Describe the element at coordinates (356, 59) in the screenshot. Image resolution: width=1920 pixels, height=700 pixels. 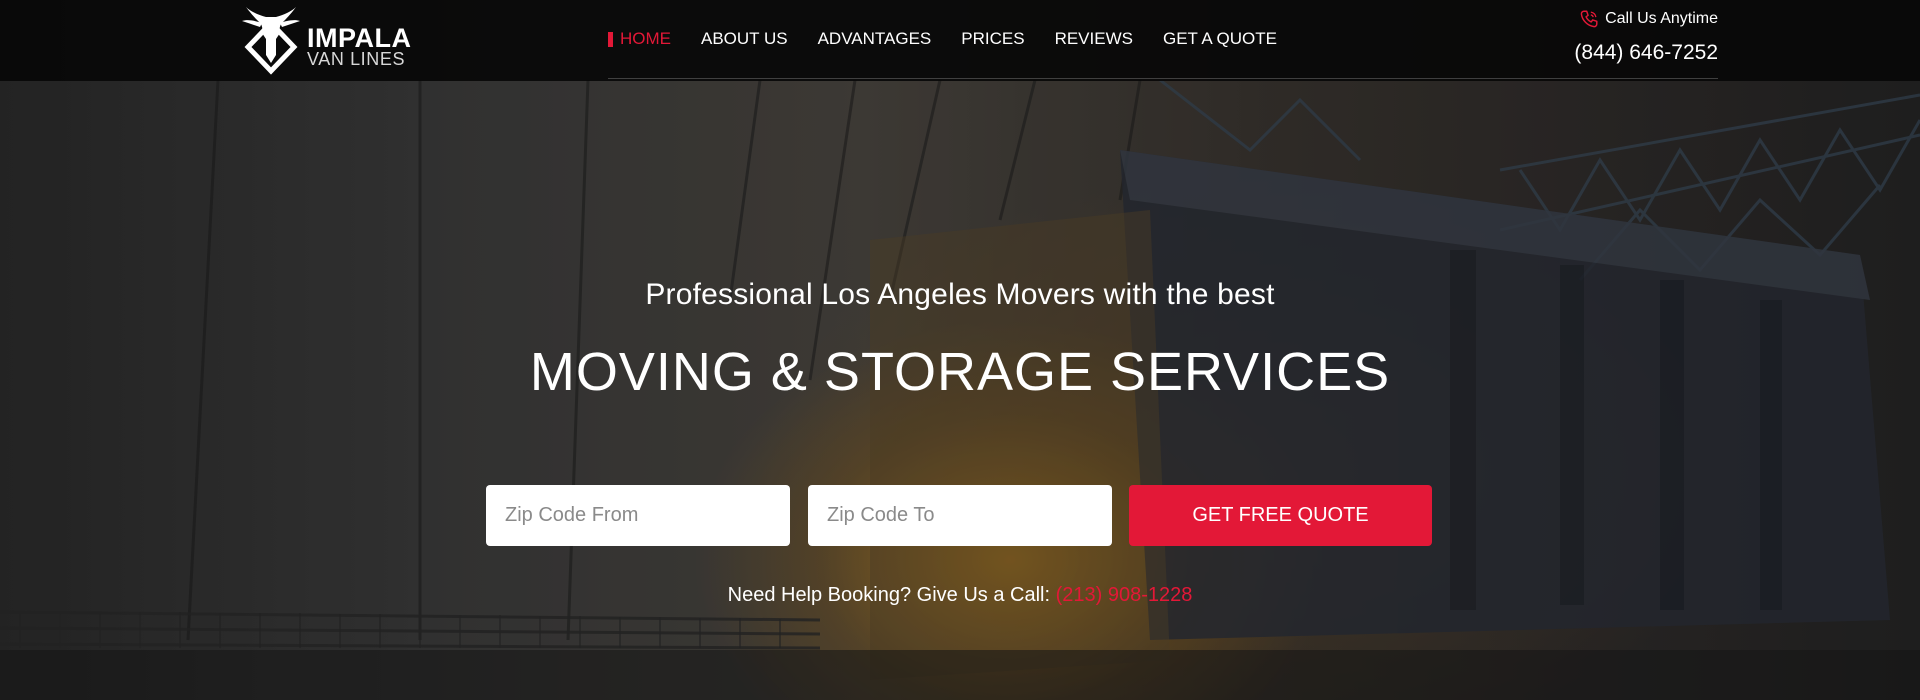
I see `brand-tagline: VAN LINES` at that location.